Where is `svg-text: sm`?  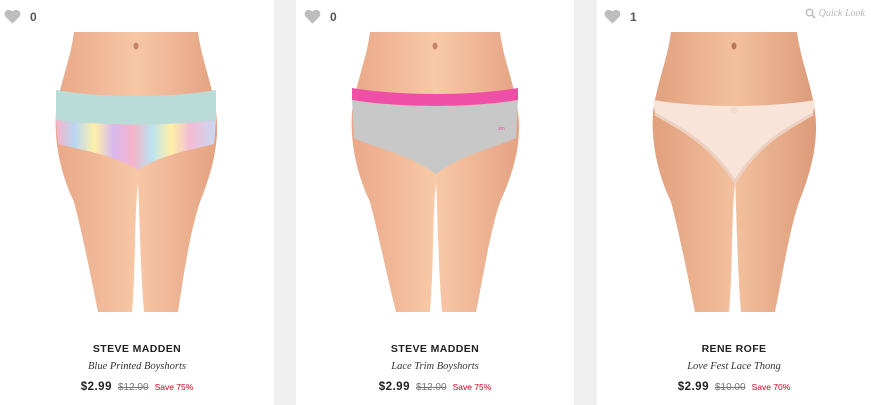 svg-text: sm is located at coordinates (501, 129).